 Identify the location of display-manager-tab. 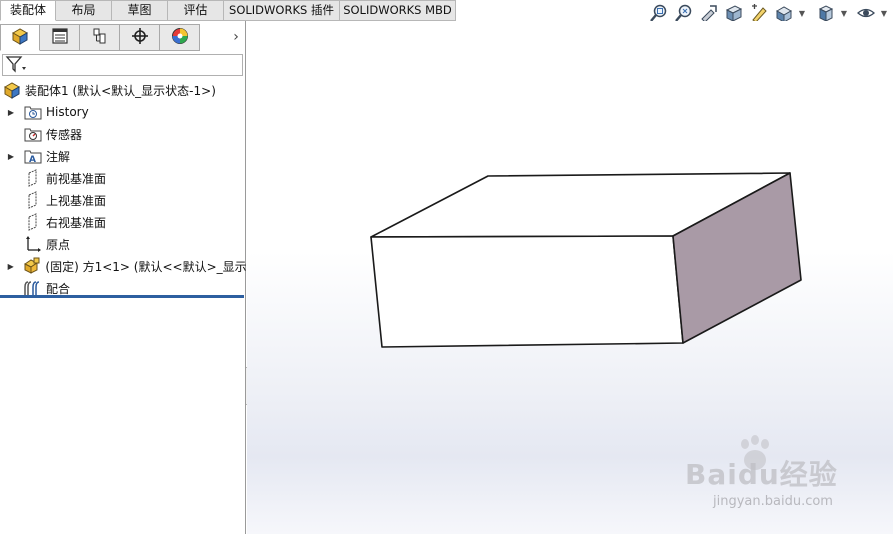
(180, 37).